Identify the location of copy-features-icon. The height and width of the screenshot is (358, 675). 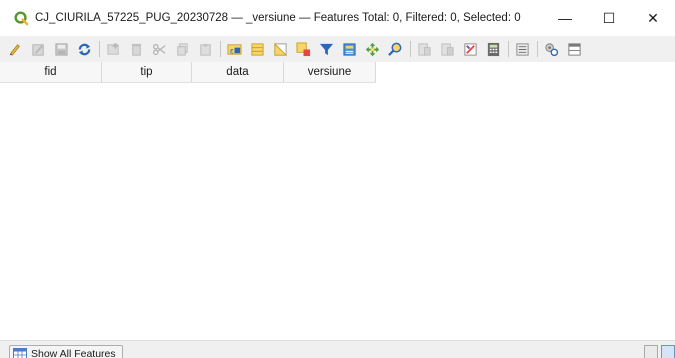
(182, 49).